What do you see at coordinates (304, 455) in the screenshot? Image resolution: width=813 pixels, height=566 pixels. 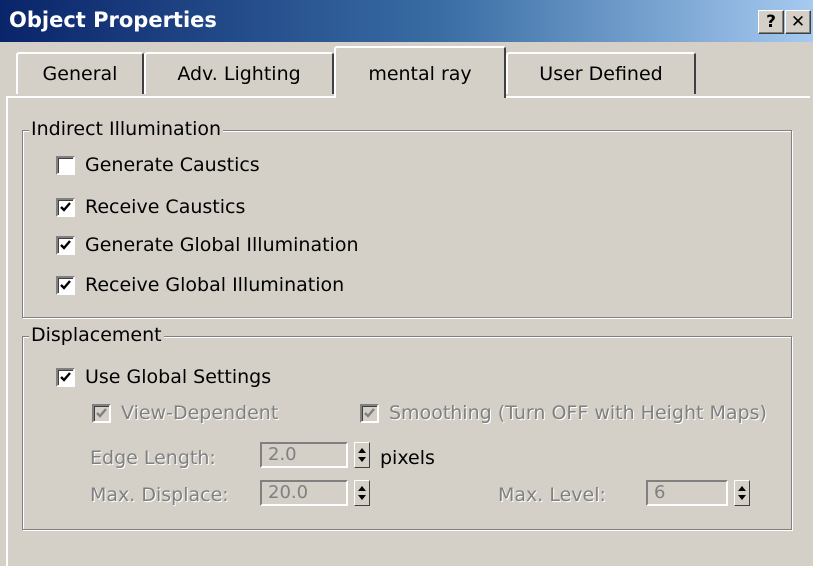 I see `edge-length-input: 2.0` at bounding box center [304, 455].